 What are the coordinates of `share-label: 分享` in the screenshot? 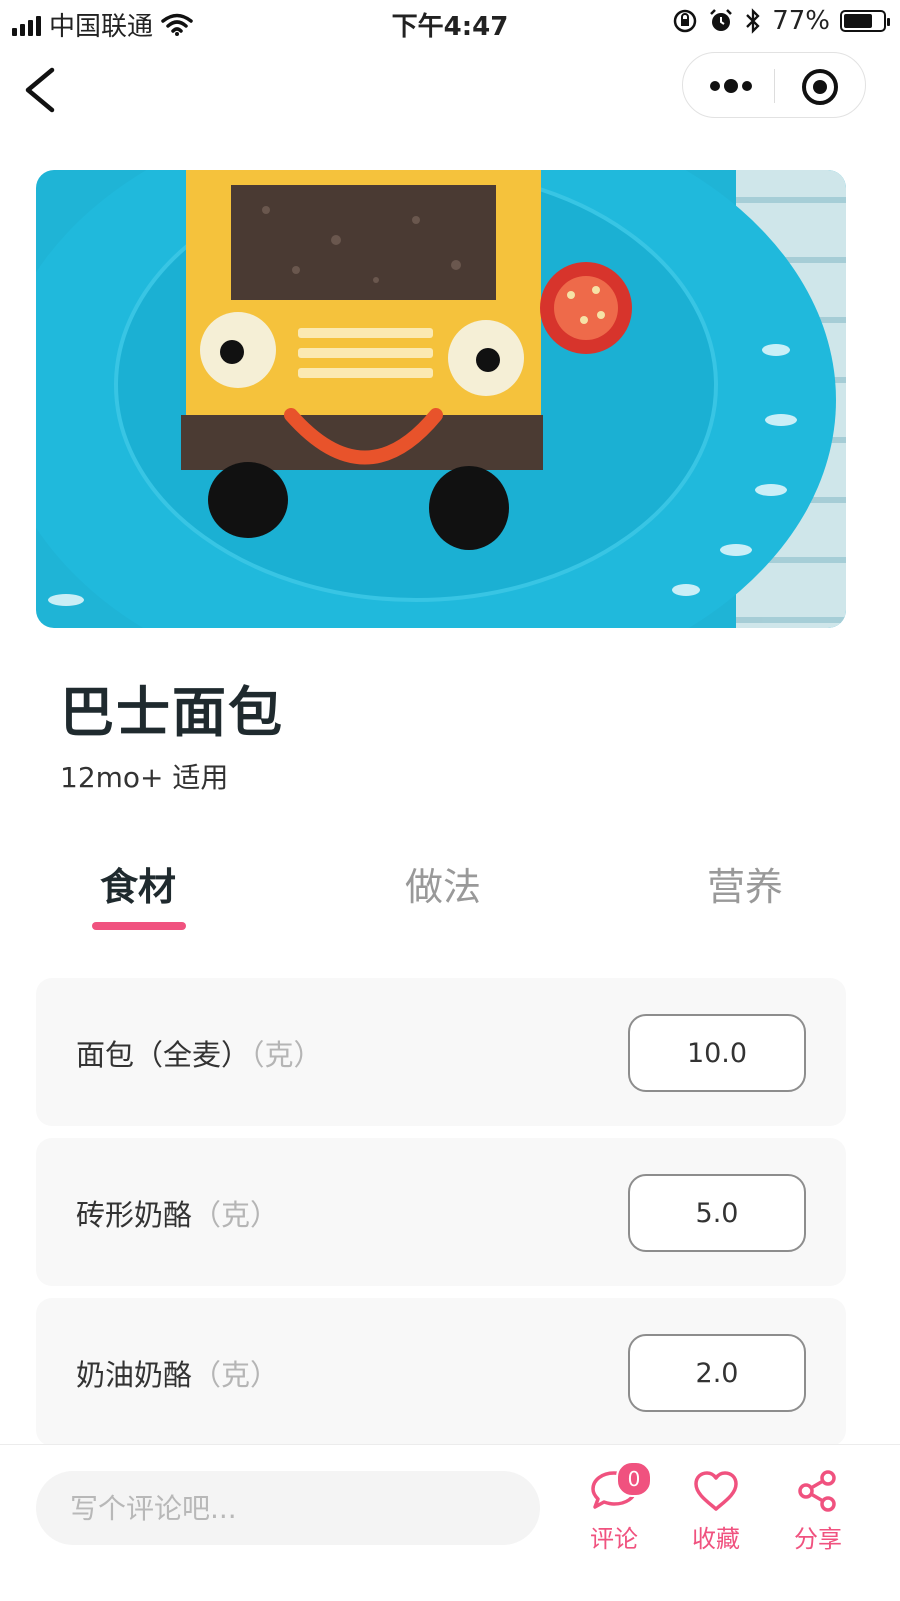 It's located at (818, 1539).